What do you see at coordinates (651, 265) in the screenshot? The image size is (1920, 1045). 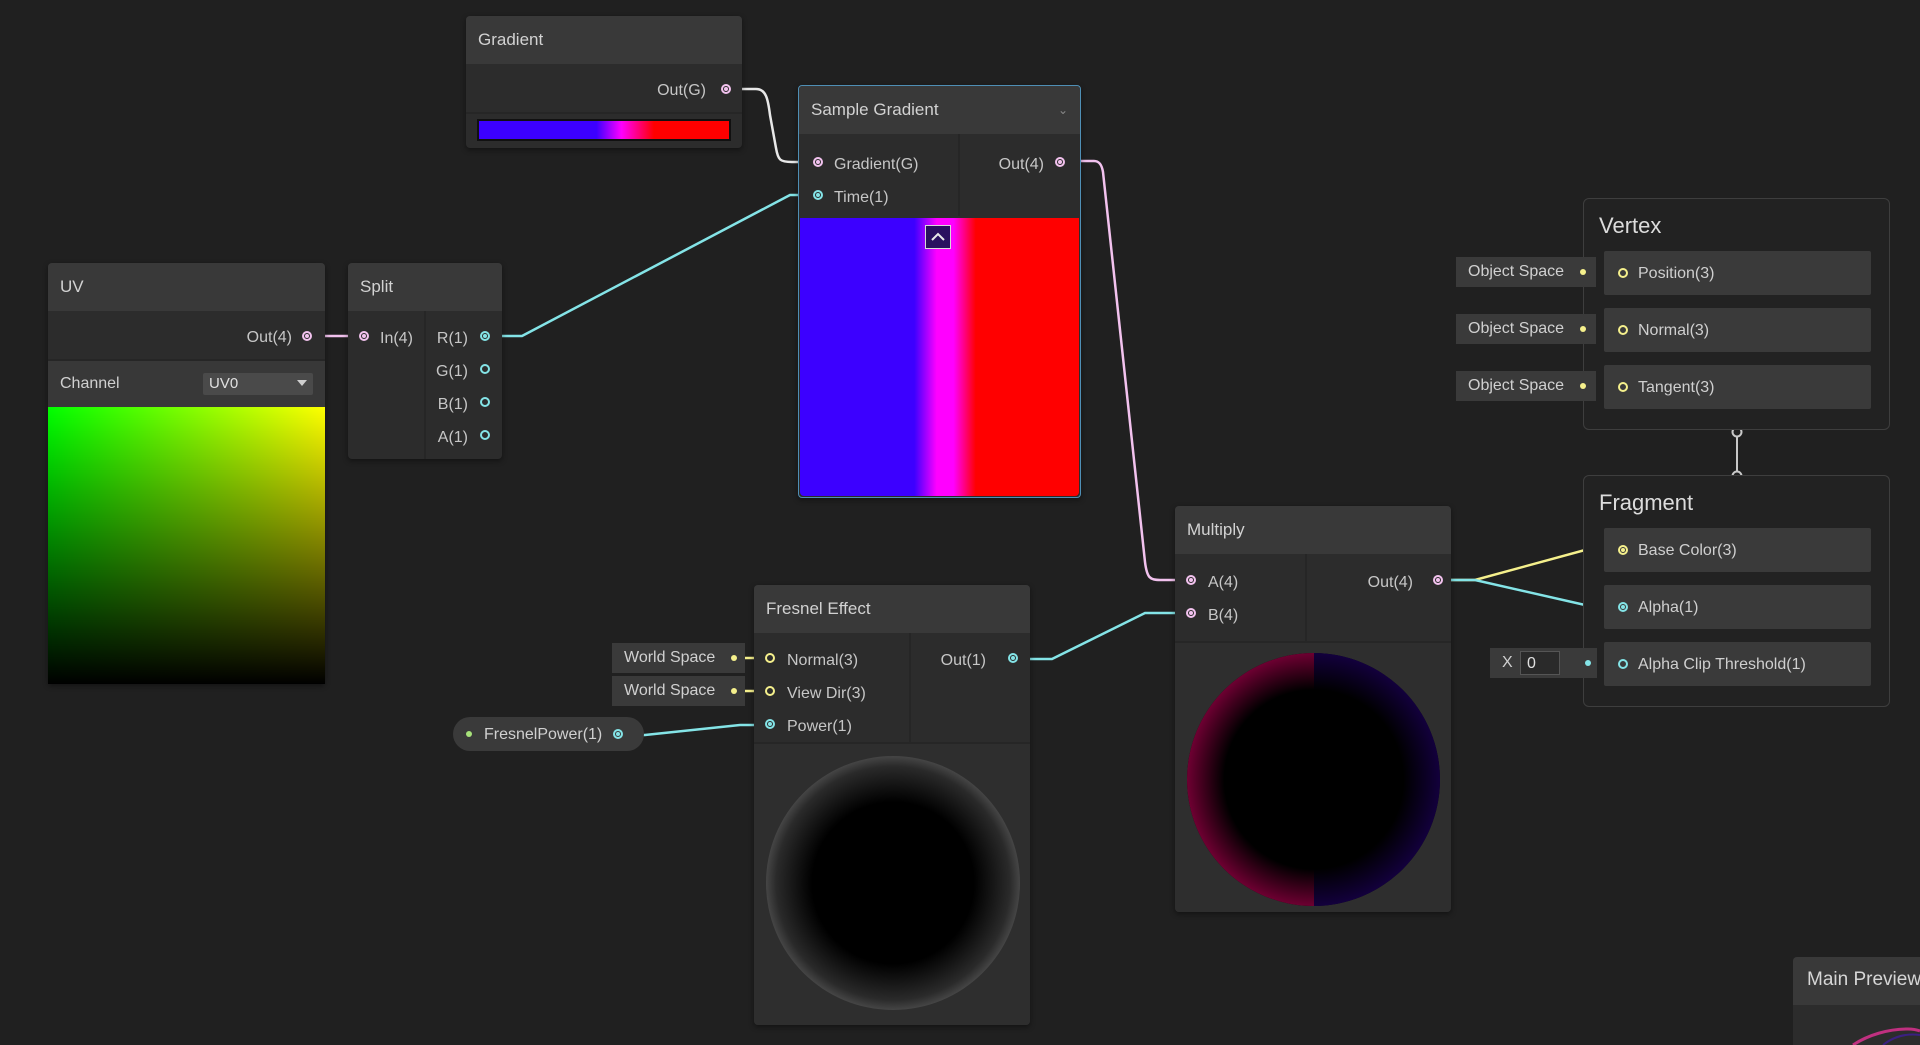 I see `wire-split-to-time` at bounding box center [651, 265].